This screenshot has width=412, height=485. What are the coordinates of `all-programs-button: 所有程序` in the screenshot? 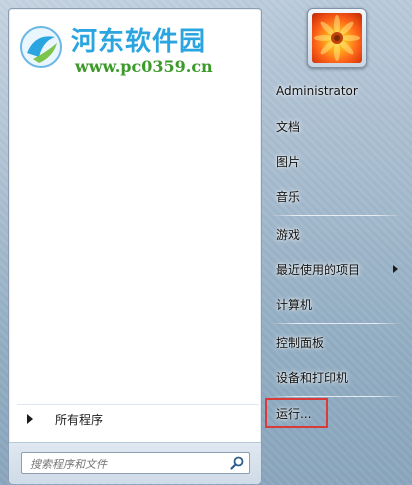 It's located at (138, 418).